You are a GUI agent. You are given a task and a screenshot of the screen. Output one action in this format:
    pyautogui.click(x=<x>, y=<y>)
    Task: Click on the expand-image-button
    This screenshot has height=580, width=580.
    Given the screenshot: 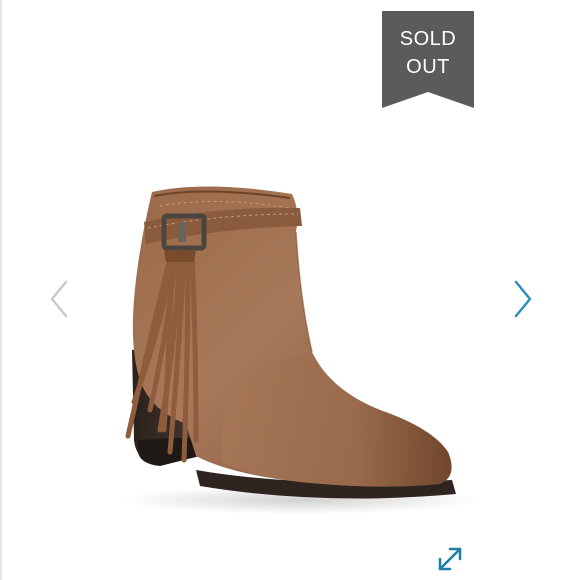 What is the action you would take?
    pyautogui.click(x=450, y=559)
    